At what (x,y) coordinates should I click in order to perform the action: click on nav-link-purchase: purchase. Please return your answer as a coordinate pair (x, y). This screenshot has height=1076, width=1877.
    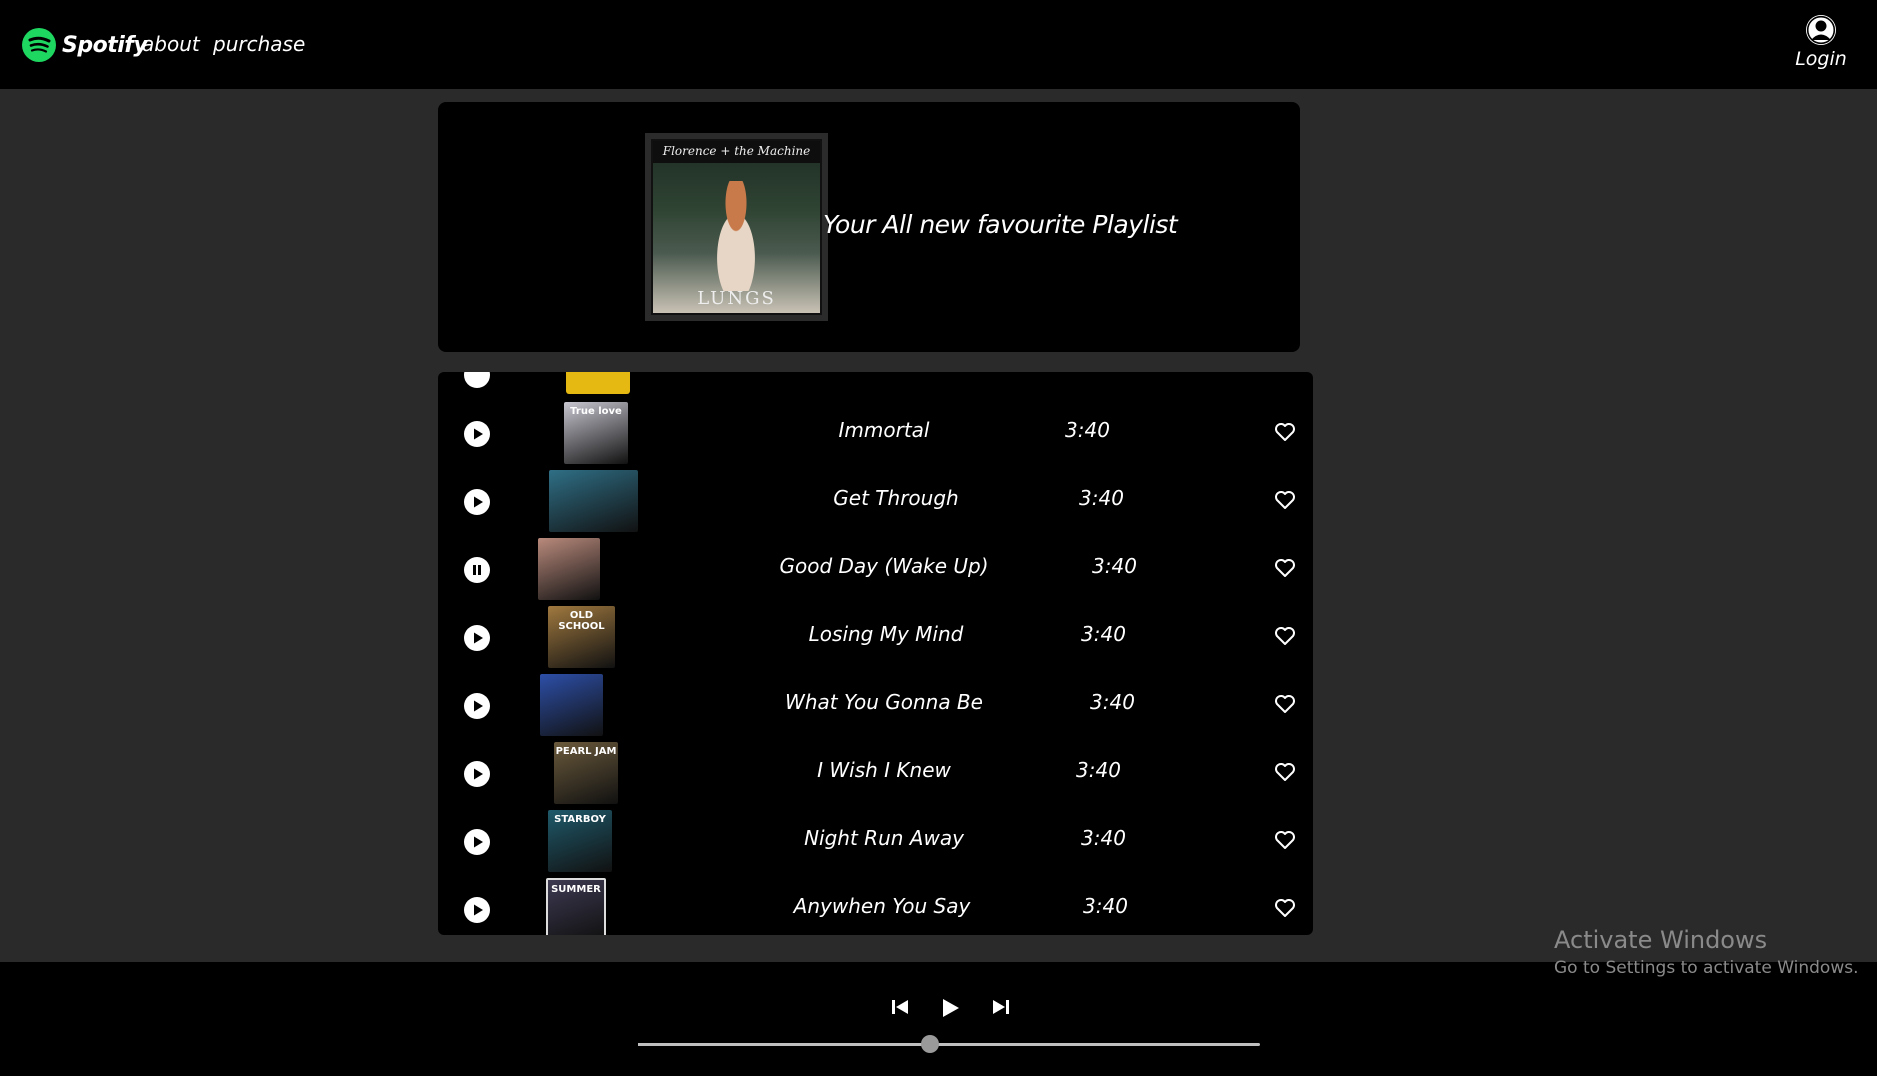
    Looking at the image, I should click on (259, 44).